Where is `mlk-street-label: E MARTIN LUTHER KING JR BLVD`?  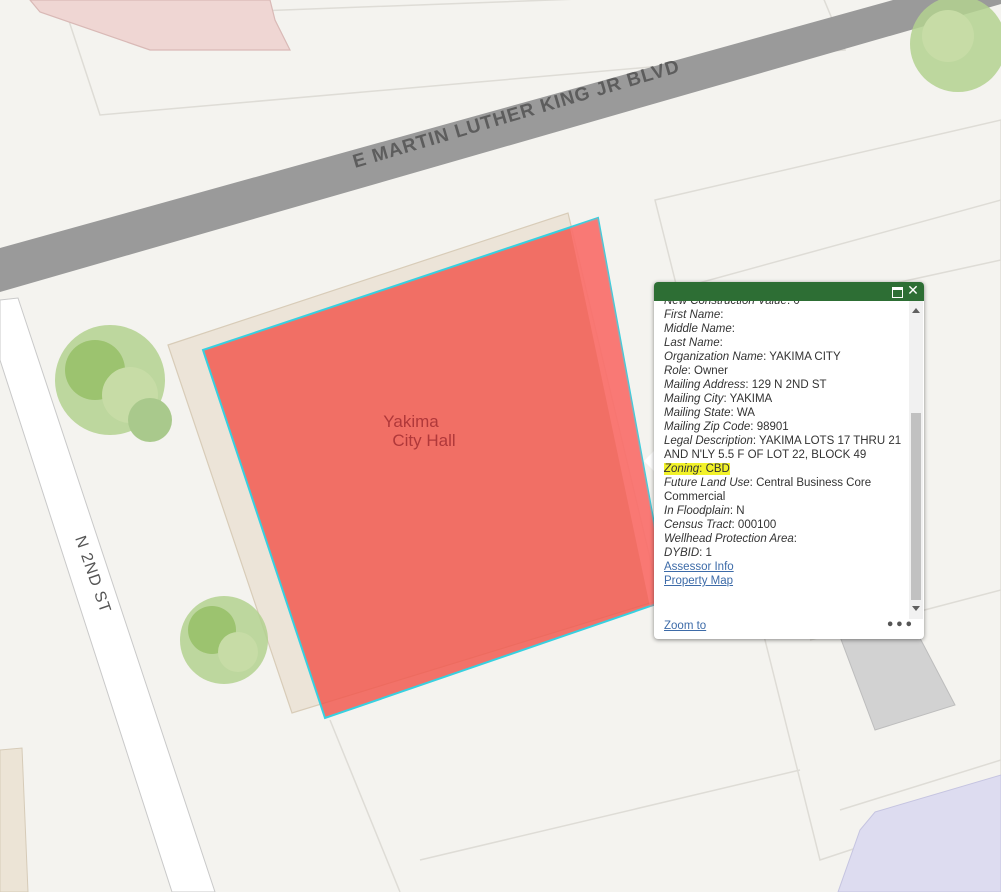 mlk-street-label: E MARTIN LUTHER KING JR BLVD is located at coordinates (516, 114).